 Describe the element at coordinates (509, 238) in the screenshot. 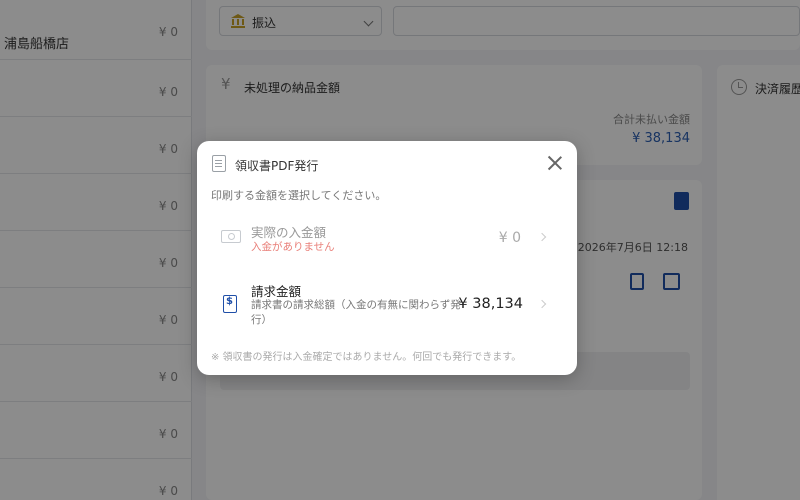

I see `option-amount: ¥ 0` at that location.